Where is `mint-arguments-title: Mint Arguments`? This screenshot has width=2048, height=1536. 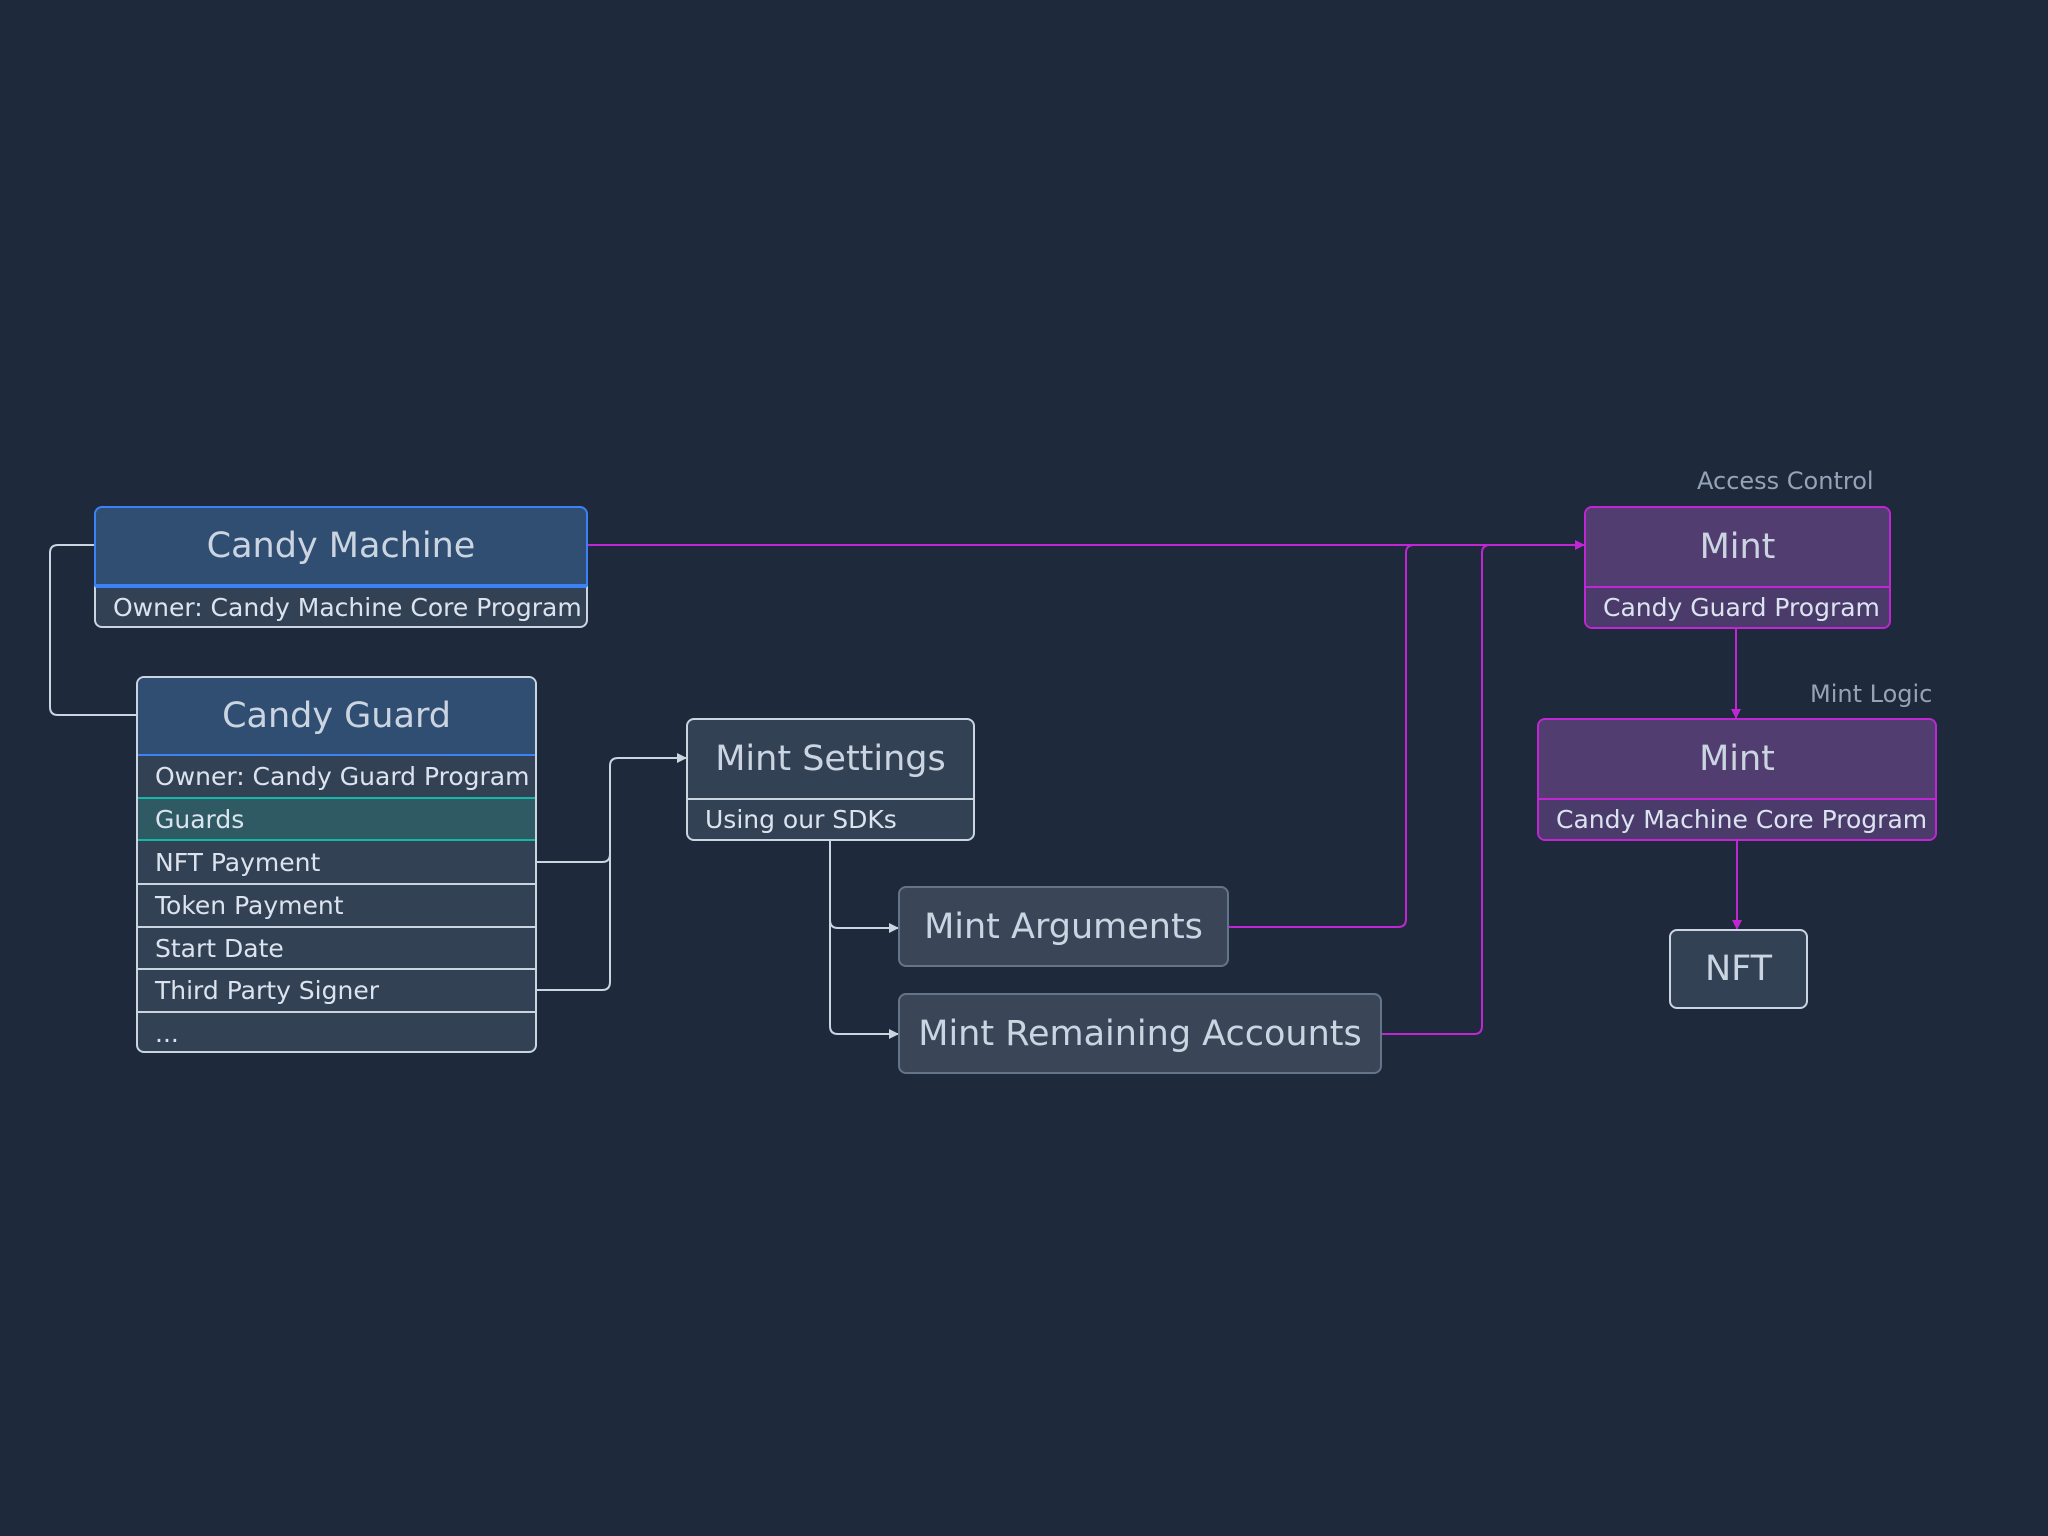
mint-arguments-title: Mint Arguments is located at coordinates (1063, 926).